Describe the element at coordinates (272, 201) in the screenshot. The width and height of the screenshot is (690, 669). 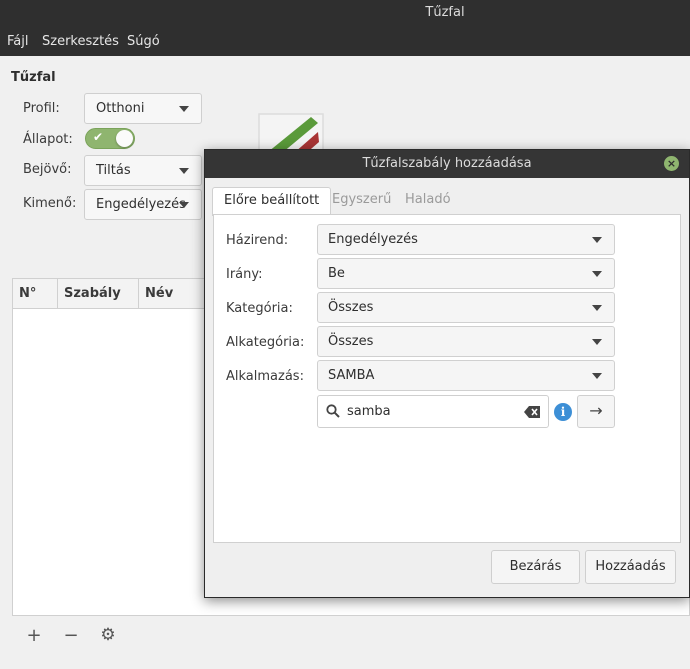
I see `tab-preconfigured: Előre beállított` at that location.